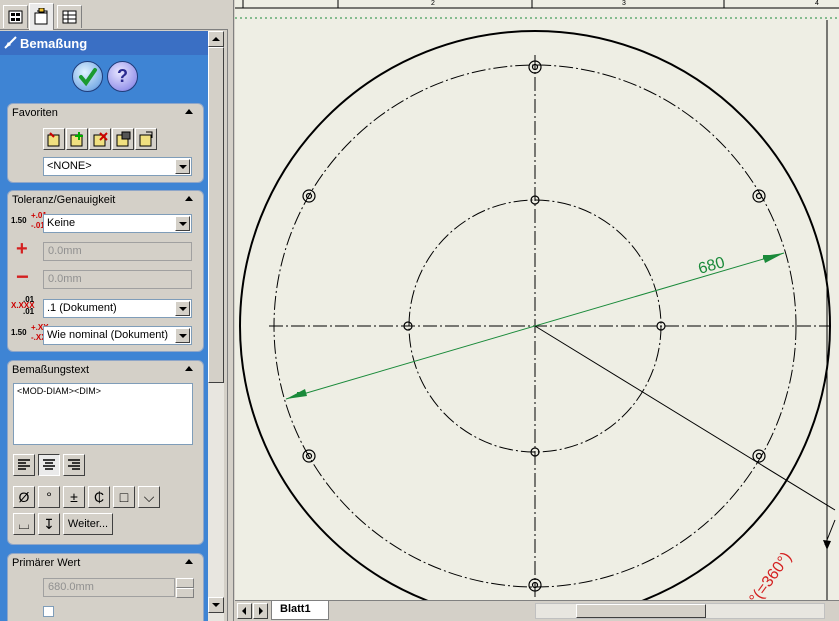 The image size is (839, 621). I want to click on angle-dimension: °(=360°), so click(791, 559).